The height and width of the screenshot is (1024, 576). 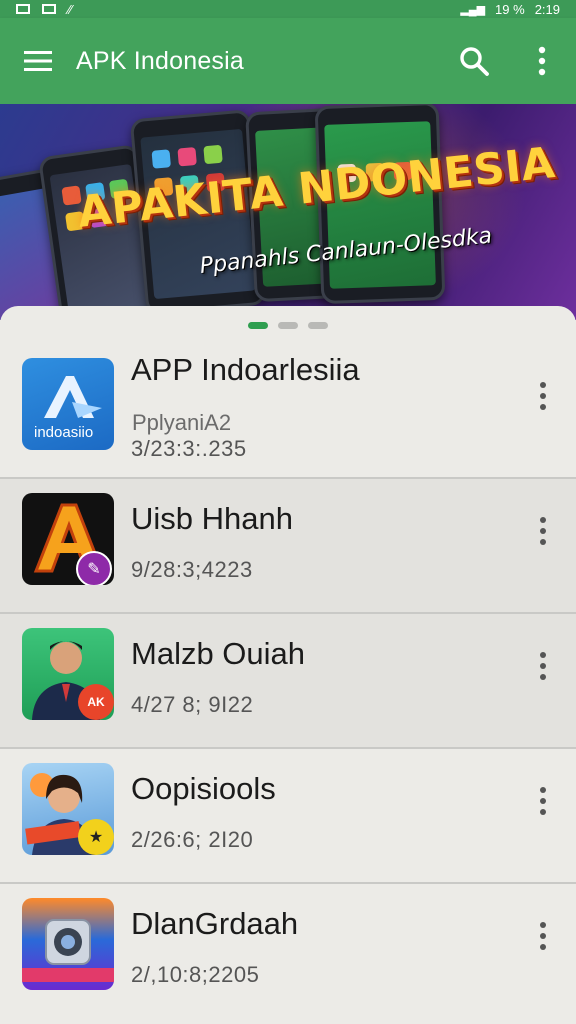 What do you see at coordinates (218, 653) in the screenshot?
I see `app-title: Malzb Ouiah` at bounding box center [218, 653].